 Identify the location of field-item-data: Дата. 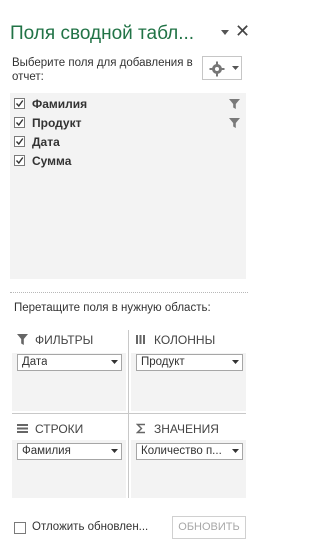
(128, 142).